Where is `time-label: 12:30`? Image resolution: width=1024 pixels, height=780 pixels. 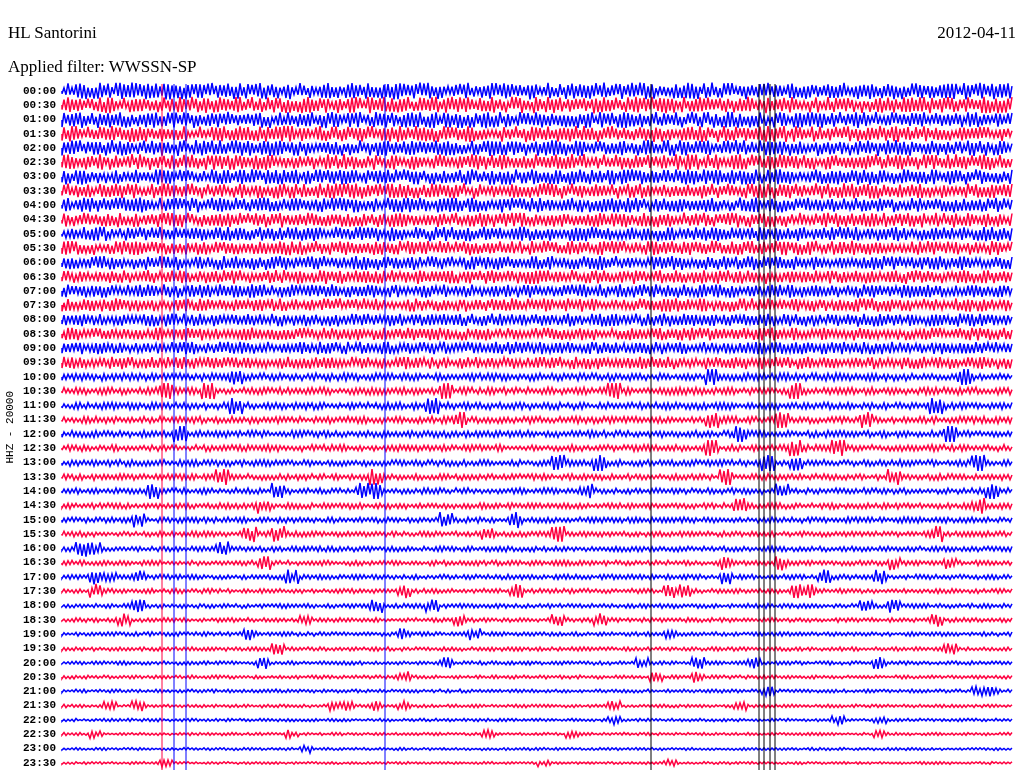 time-label: 12:30 is located at coordinates (39, 449).